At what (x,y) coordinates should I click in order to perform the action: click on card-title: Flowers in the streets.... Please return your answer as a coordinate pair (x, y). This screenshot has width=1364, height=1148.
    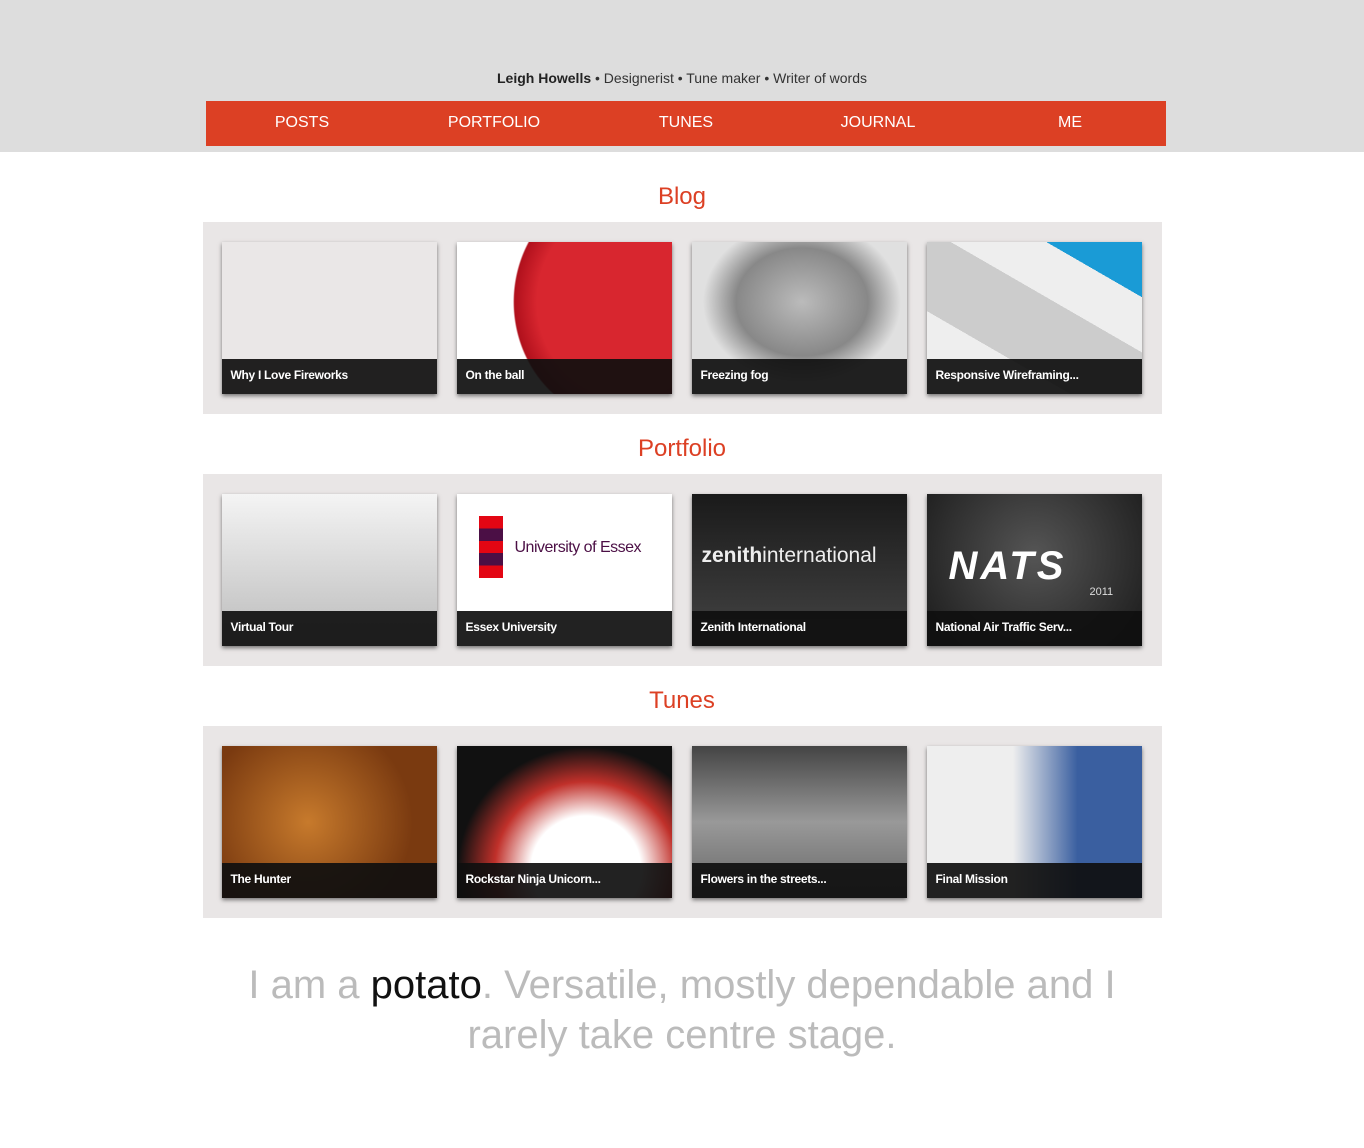
    Looking at the image, I should click on (799, 880).